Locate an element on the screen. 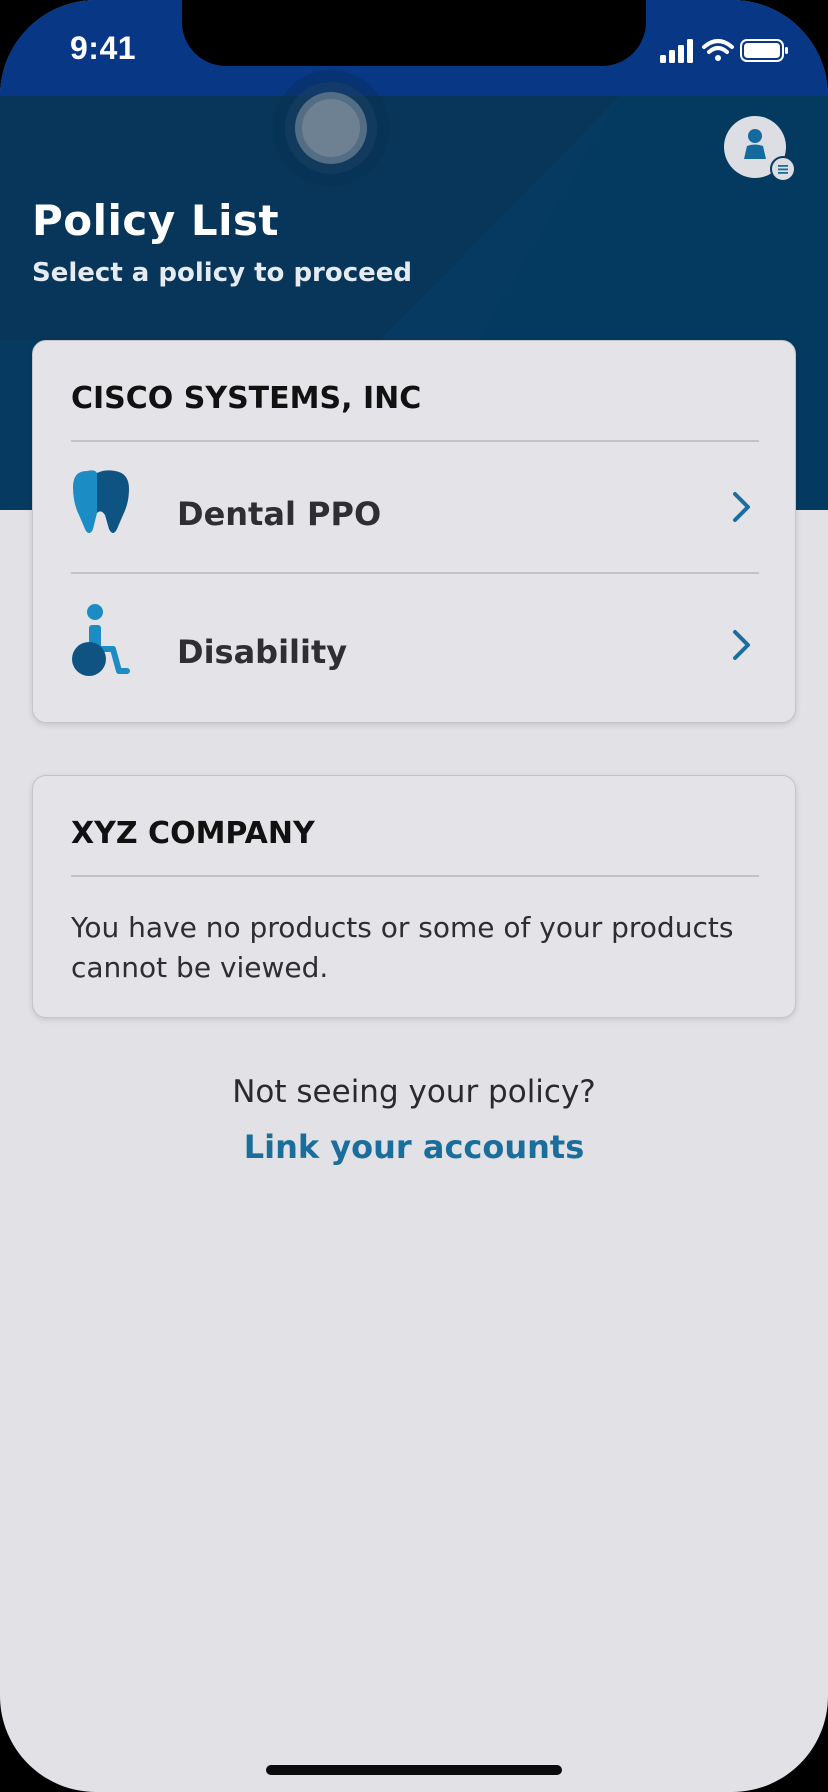 This screenshot has height=1792, width=828. employer-name: XYZ COMPANY is located at coordinates (193, 833).